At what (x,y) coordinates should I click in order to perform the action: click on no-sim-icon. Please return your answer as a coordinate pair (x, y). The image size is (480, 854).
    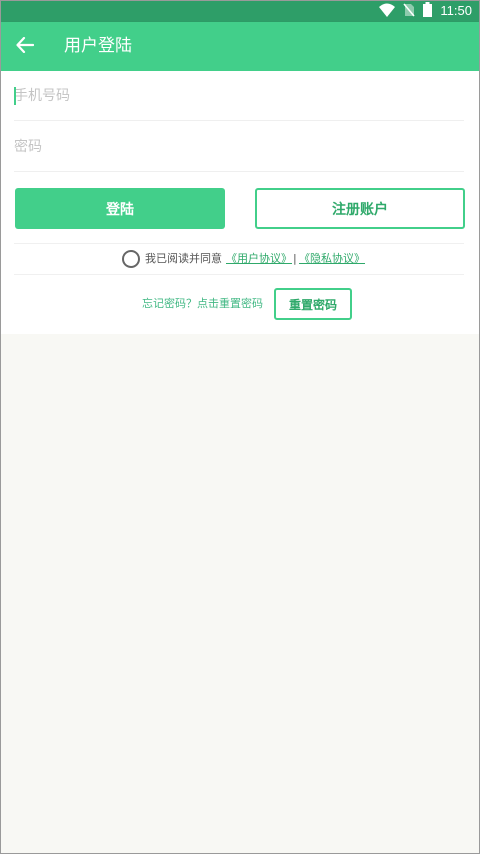
    Looking at the image, I should click on (409, 11).